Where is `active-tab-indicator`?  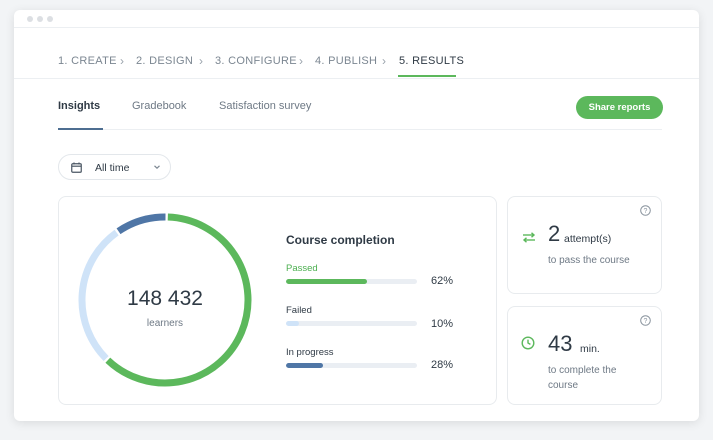 active-tab-indicator is located at coordinates (80, 129).